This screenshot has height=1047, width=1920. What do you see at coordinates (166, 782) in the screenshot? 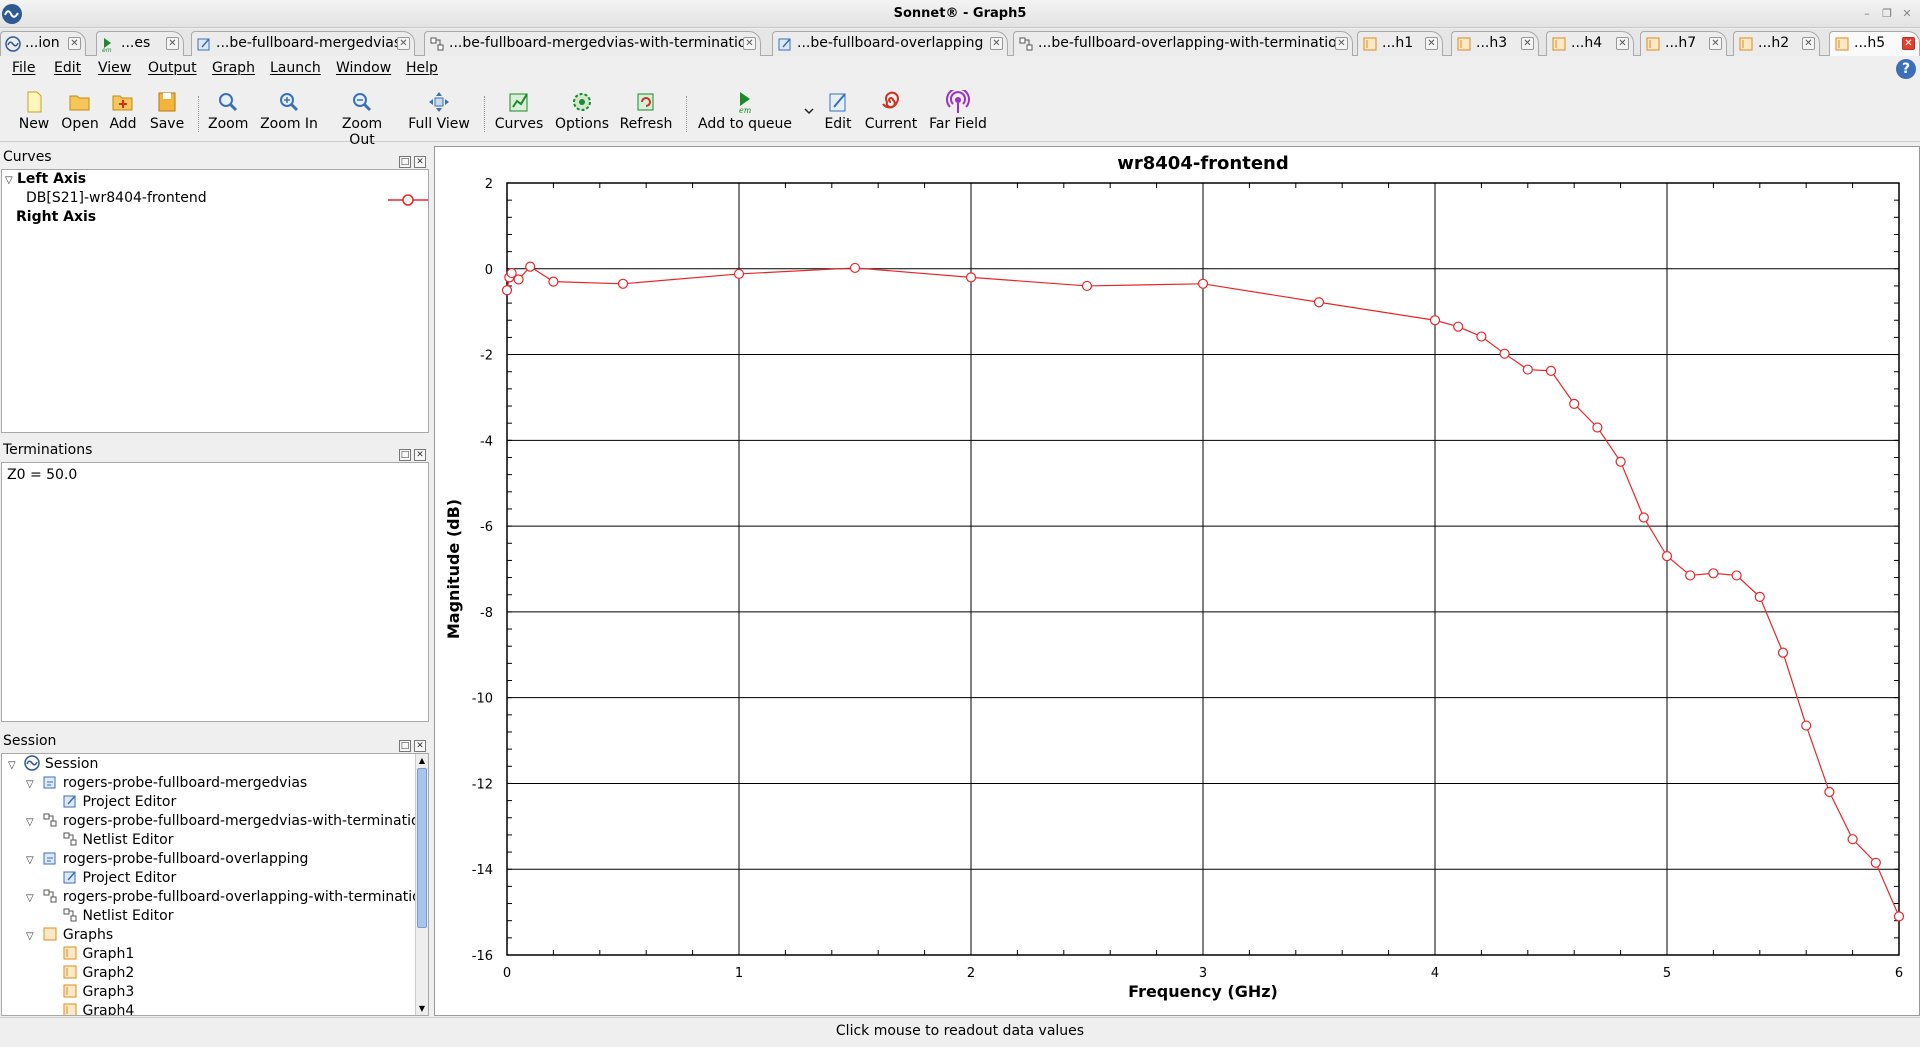
I see `tree-project-mergedvias: ▽ rogers-probe-fullboard-mergedvias` at bounding box center [166, 782].